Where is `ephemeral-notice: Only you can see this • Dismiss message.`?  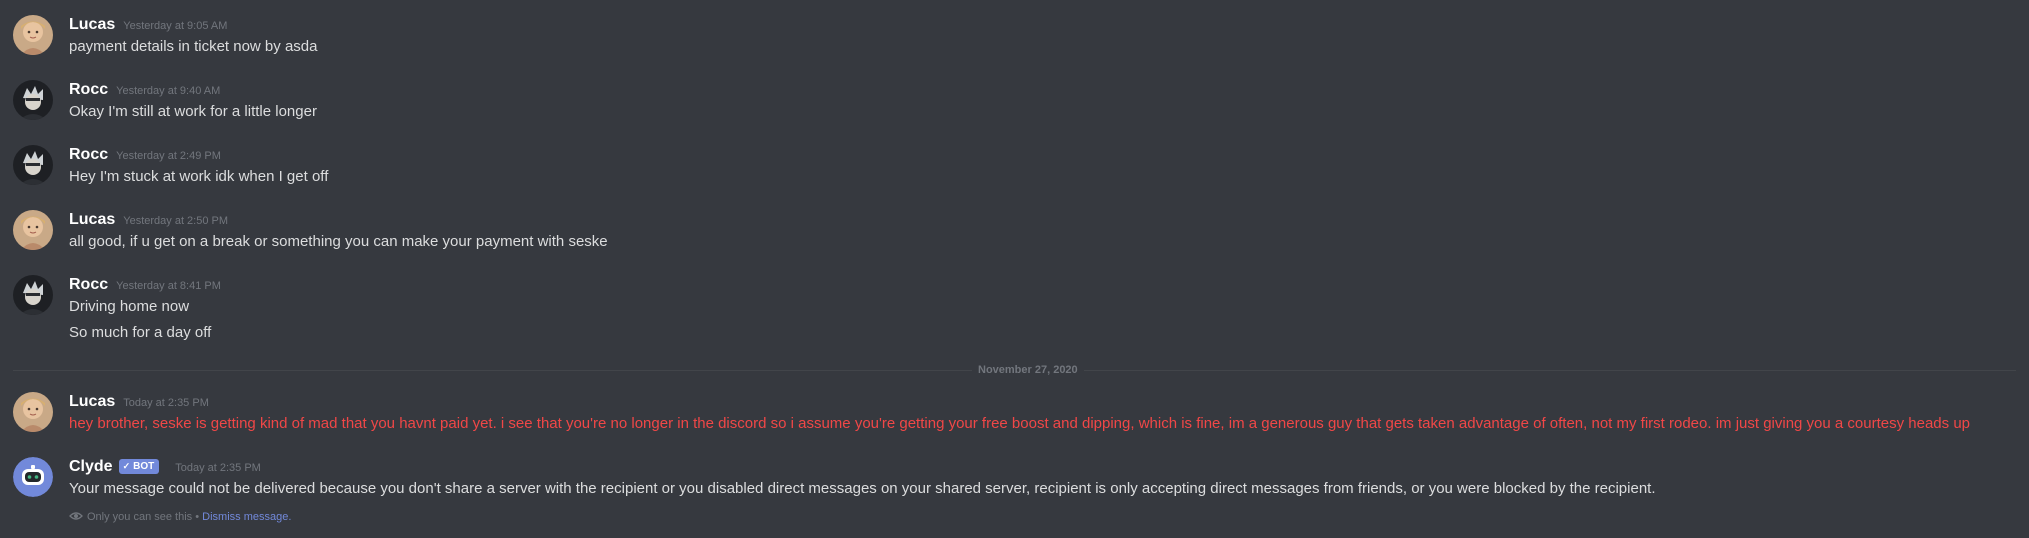
ephemeral-notice: Only you can see this • Dismiss message. is located at coordinates (180, 517).